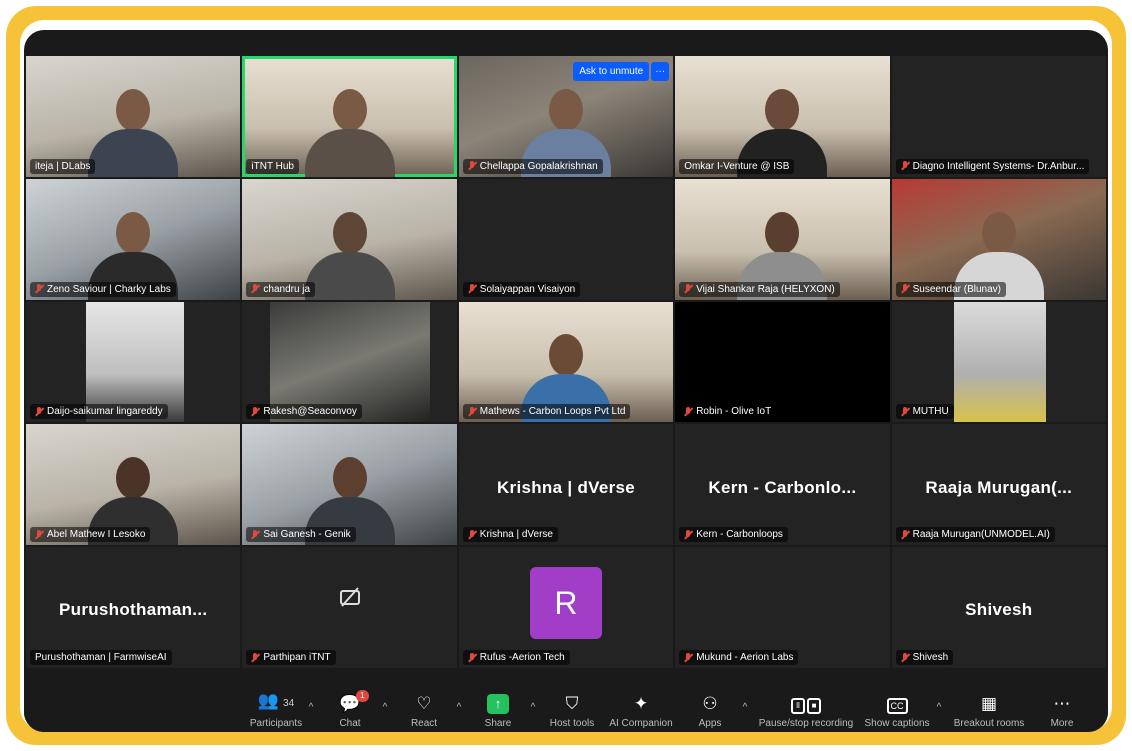 This screenshot has height=751, width=1132. I want to click on captions-icon: CC, so click(897, 704).